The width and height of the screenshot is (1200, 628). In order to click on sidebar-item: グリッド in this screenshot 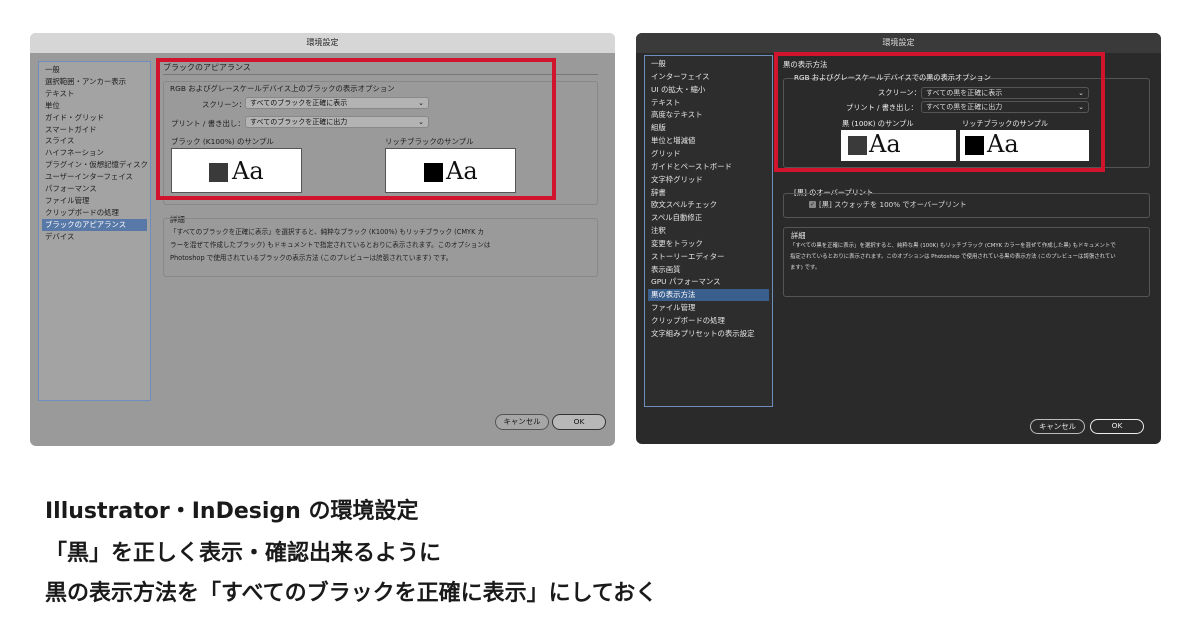, I will do `click(708, 154)`.